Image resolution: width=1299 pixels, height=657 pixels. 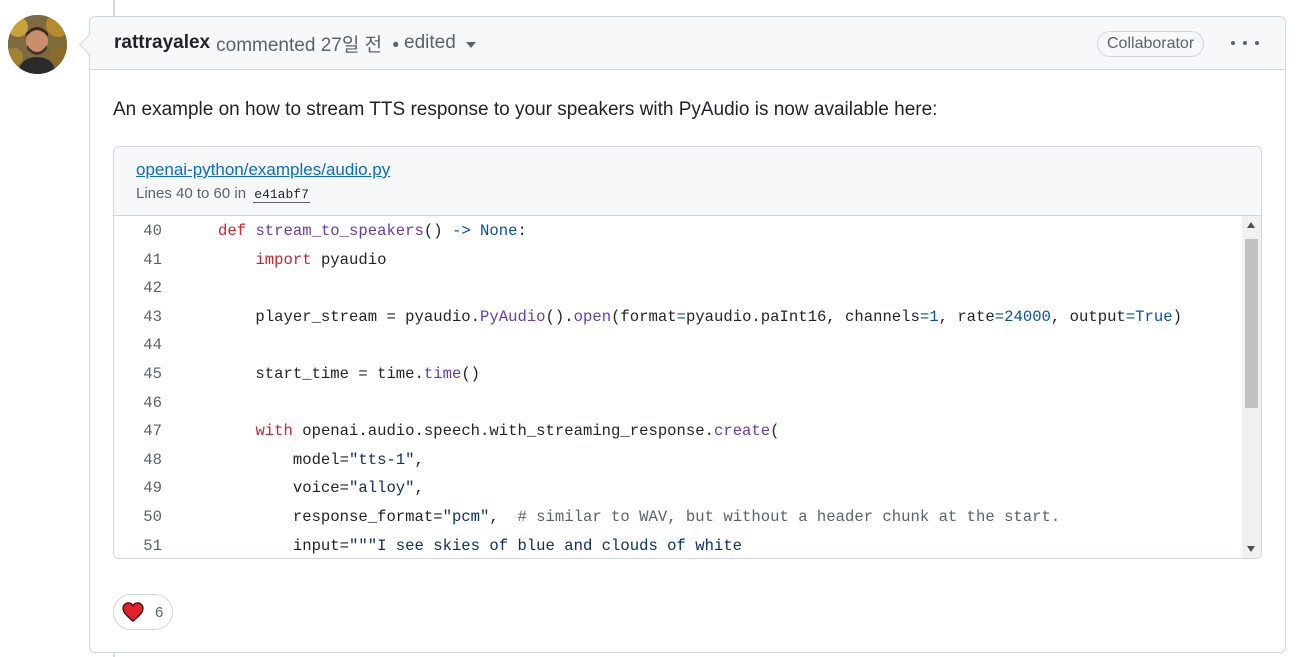 I want to click on chevron-down-icon, so click(x=470, y=44).